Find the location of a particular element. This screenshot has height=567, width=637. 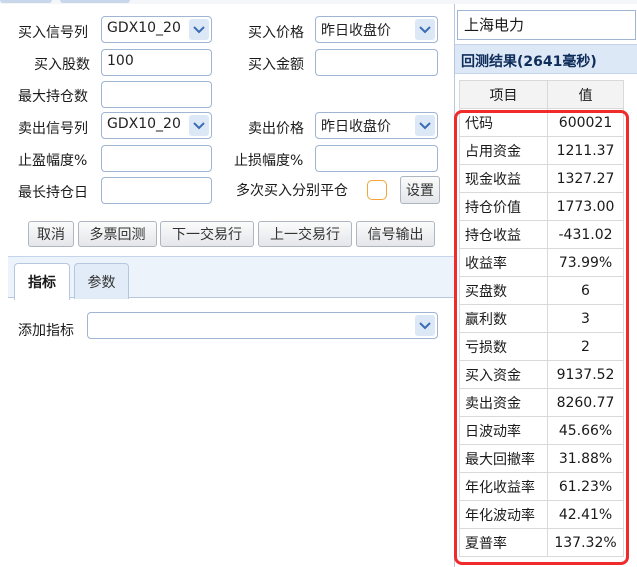

stock-name: 上海电力 is located at coordinates (546, 25).